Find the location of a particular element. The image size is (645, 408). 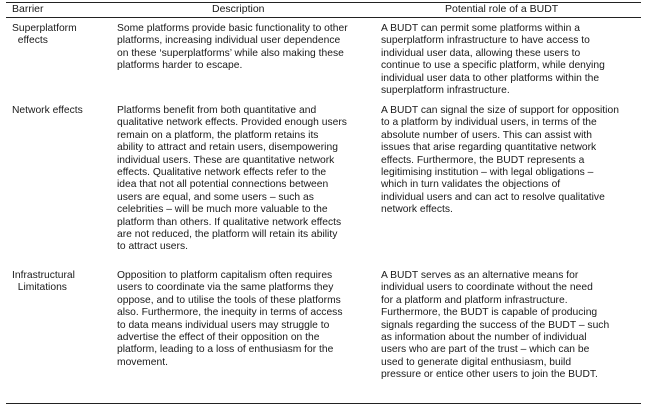

header-description: Description is located at coordinates (238, 9).